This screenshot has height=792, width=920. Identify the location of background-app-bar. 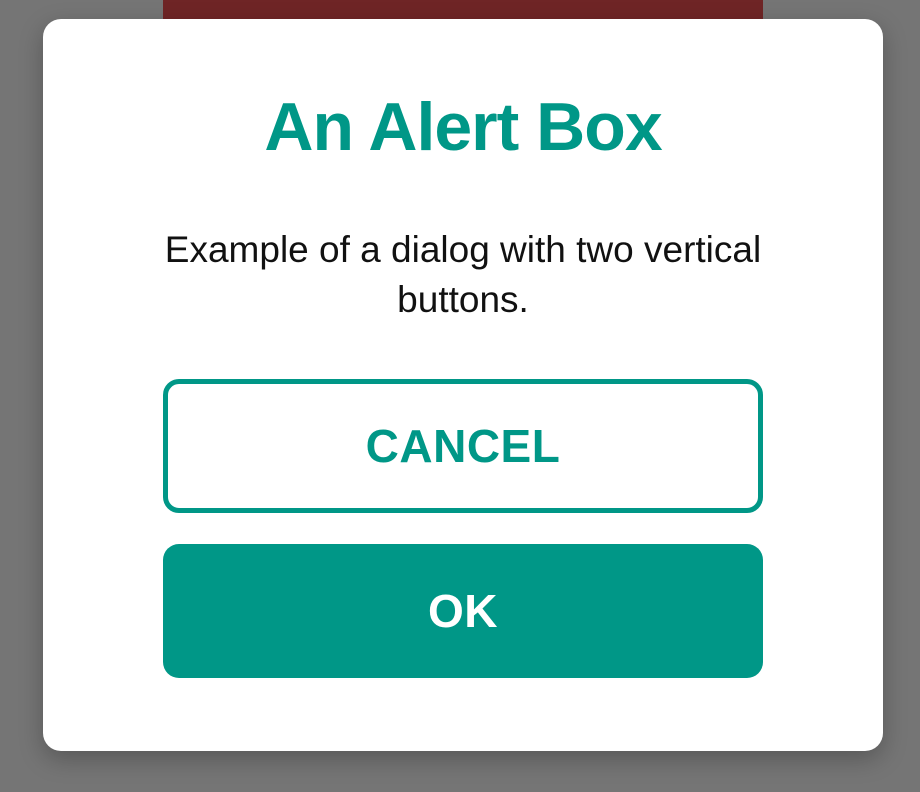
(463, 10).